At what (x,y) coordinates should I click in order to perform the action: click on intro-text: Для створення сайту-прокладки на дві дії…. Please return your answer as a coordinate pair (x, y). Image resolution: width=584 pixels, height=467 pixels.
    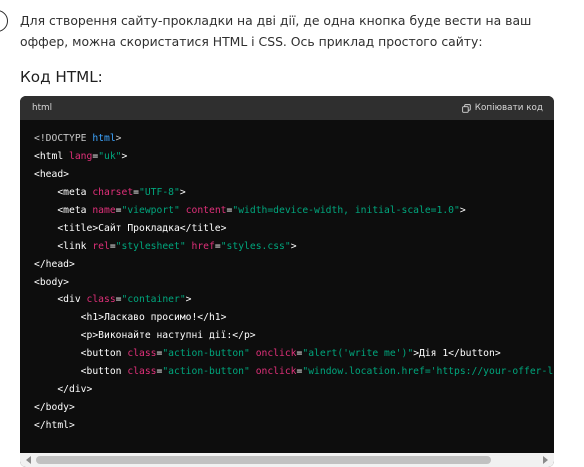
    Looking at the image, I should click on (276, 31).